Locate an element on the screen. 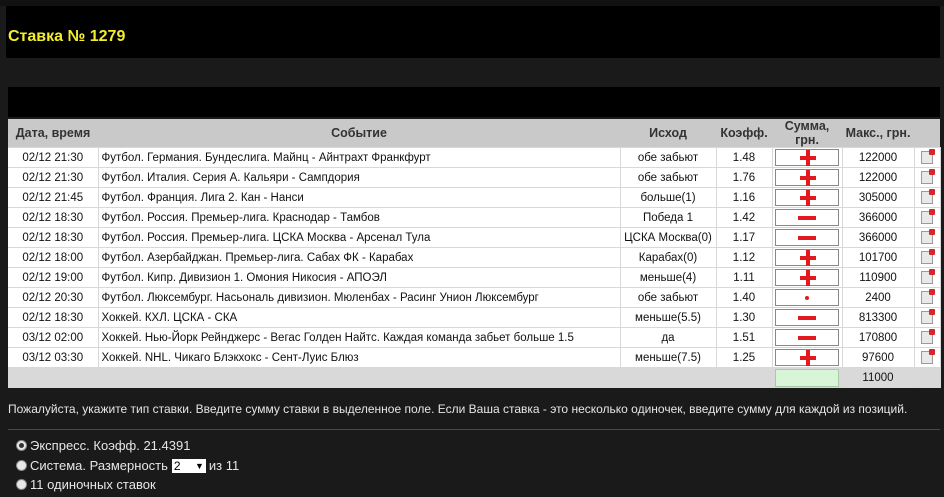 The width and height of the screenshot is (944, 497). system-radio is located at coordinates (21, 465).